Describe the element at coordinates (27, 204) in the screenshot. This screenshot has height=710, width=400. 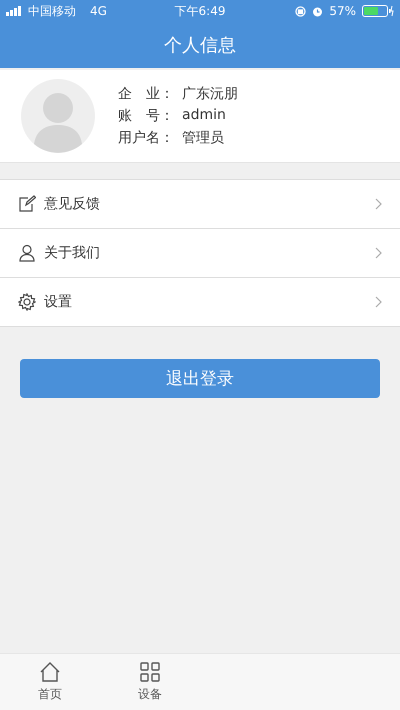
I see `edit-icon` at that location.